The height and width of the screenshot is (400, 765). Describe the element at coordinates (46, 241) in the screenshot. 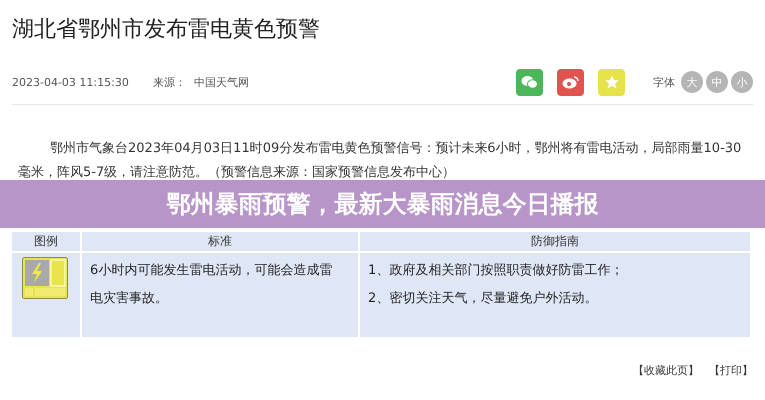

I see `column-header: 图例` at that location.